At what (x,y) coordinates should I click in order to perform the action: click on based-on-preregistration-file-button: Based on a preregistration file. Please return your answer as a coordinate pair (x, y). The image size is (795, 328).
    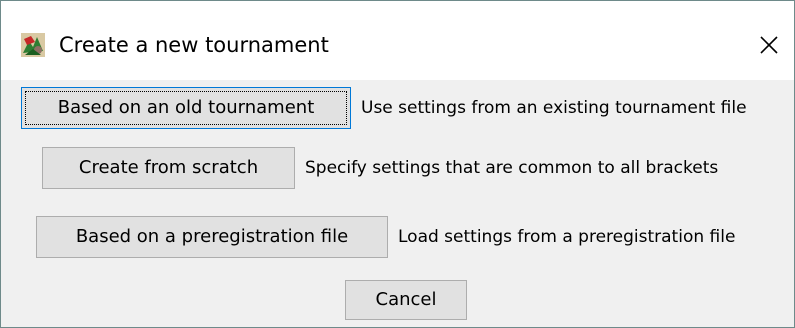
    Looking at the image, I should click on (212, 237).